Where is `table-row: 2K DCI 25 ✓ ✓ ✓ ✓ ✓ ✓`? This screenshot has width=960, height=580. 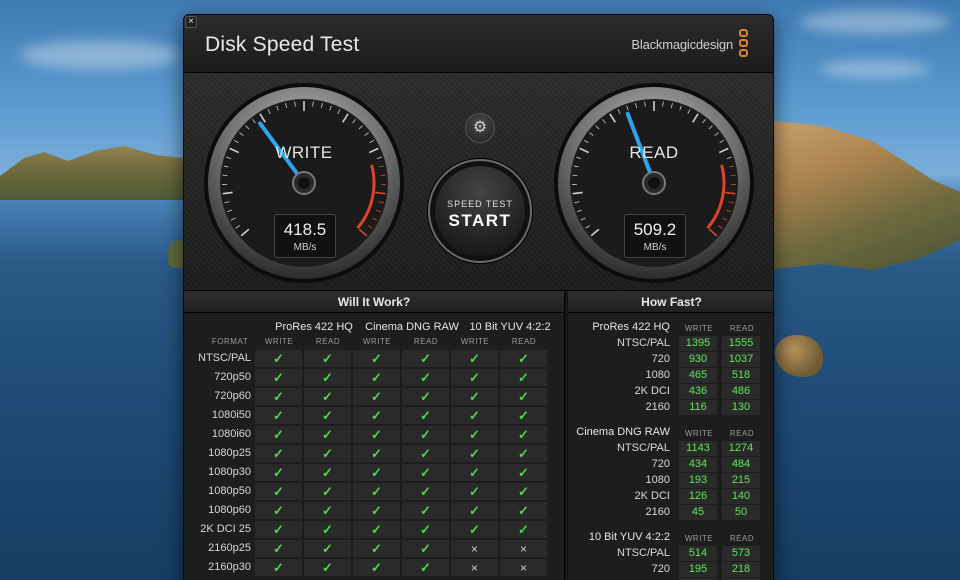 table-row: 2K DCI 25 ✓ ✓ ✓ ✓ ✓ ✓ is located at coordinates (374, 529).